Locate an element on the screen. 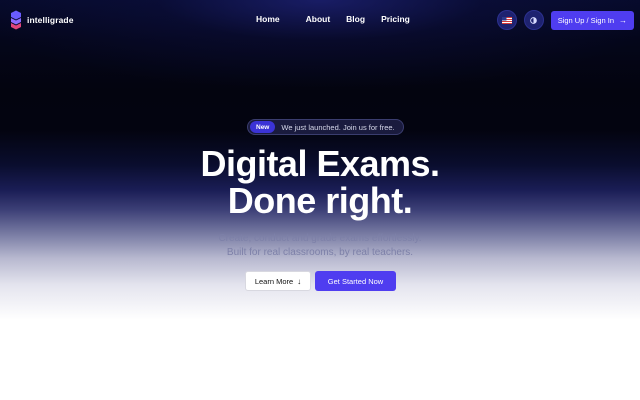 The height and width of the screenshot is (400, 640). announcement-badge: New We just launched. Join us for free. is located at coordinates (325, 127).